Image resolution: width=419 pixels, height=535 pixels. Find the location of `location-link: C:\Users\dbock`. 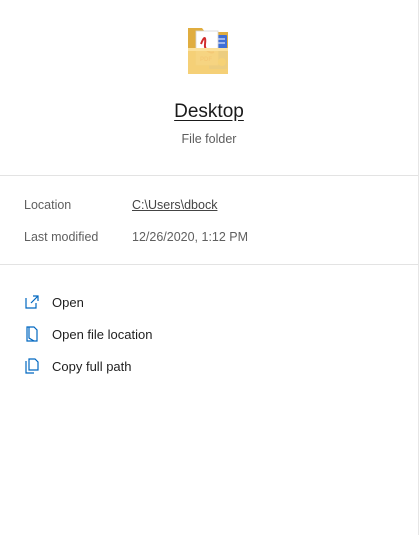

location-link: C:\Users\dbock is located at coordinates (174, 205).